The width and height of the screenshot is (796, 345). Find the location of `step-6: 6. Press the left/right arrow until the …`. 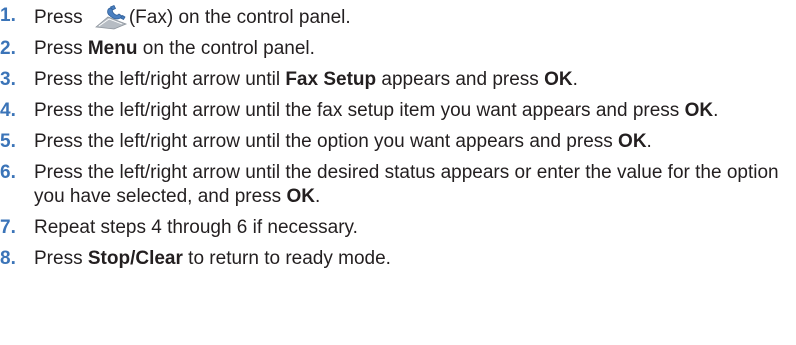

step-6: 6. Press the left/right arrow until the … is located at coordinates (398, 185).